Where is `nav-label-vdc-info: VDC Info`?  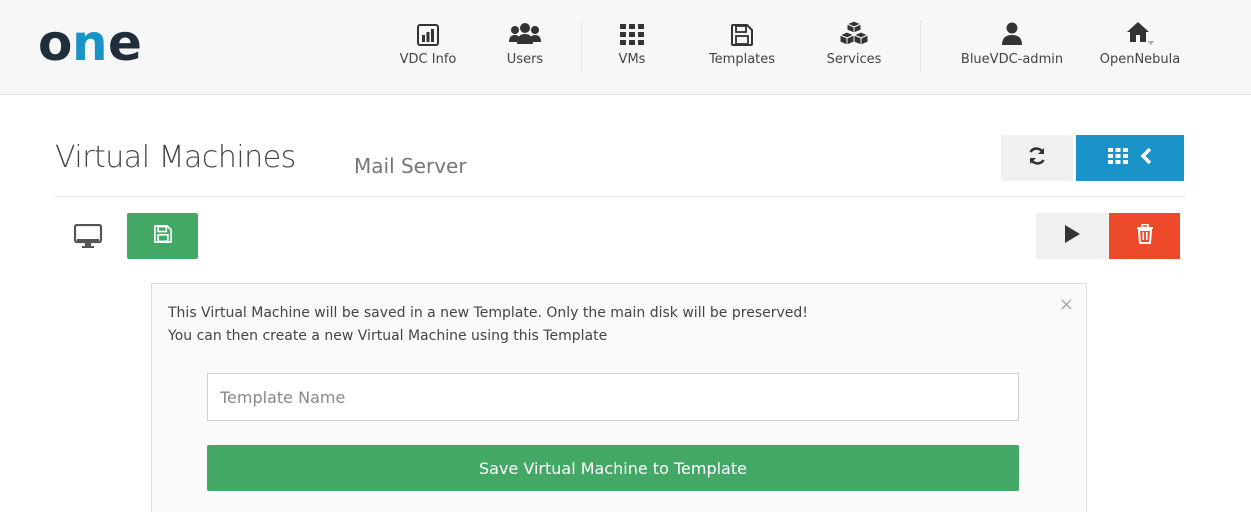
nav-label-vdc-info: VDC Info is located at coordinates (428, 59).